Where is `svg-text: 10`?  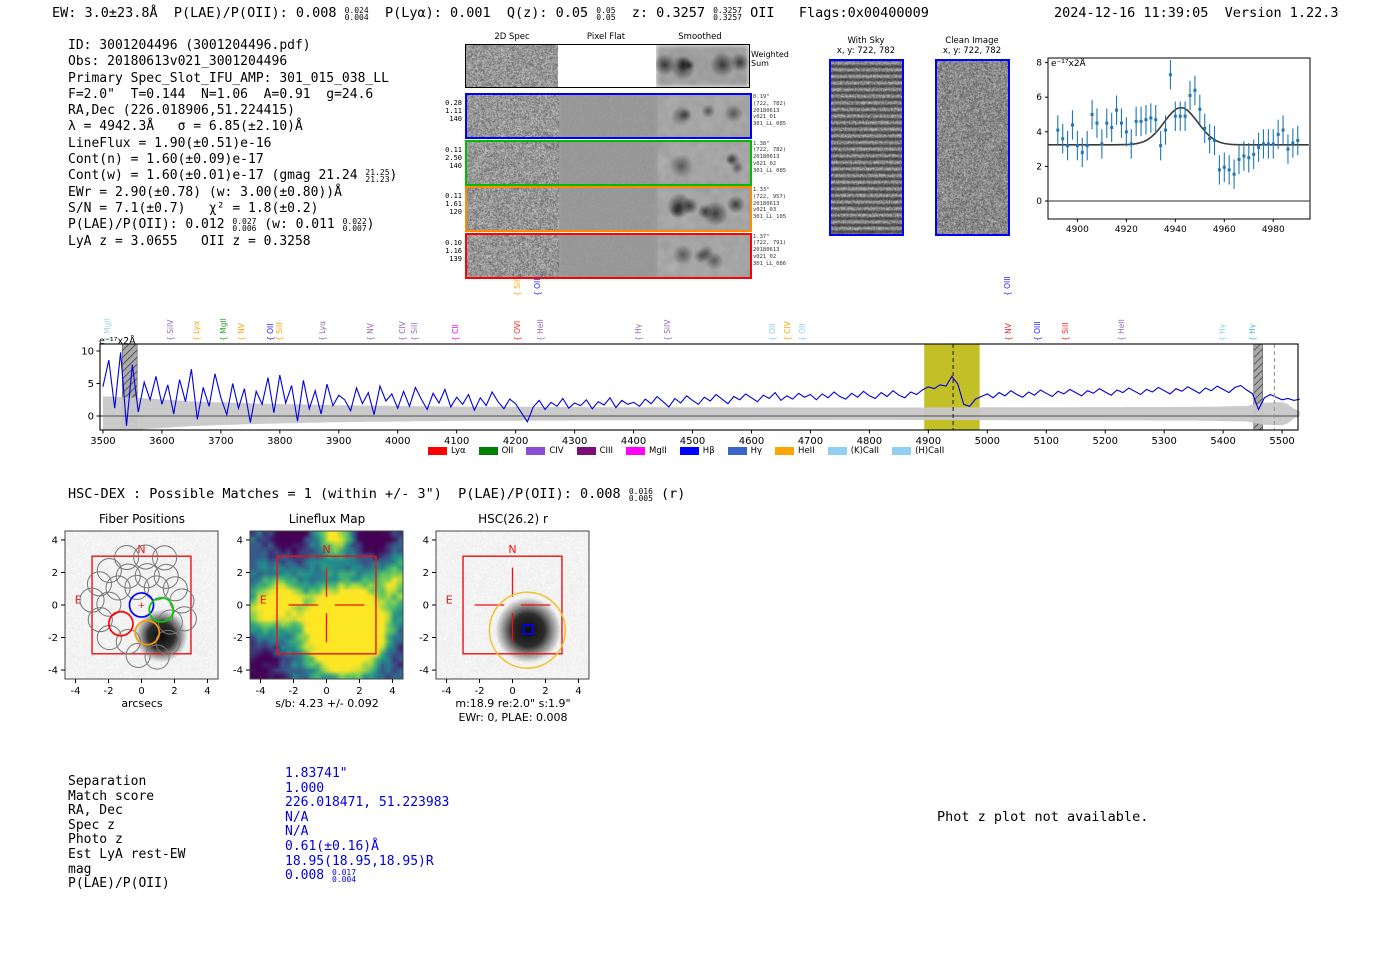
svg-text: 10 is located at coordinates (87, 352).